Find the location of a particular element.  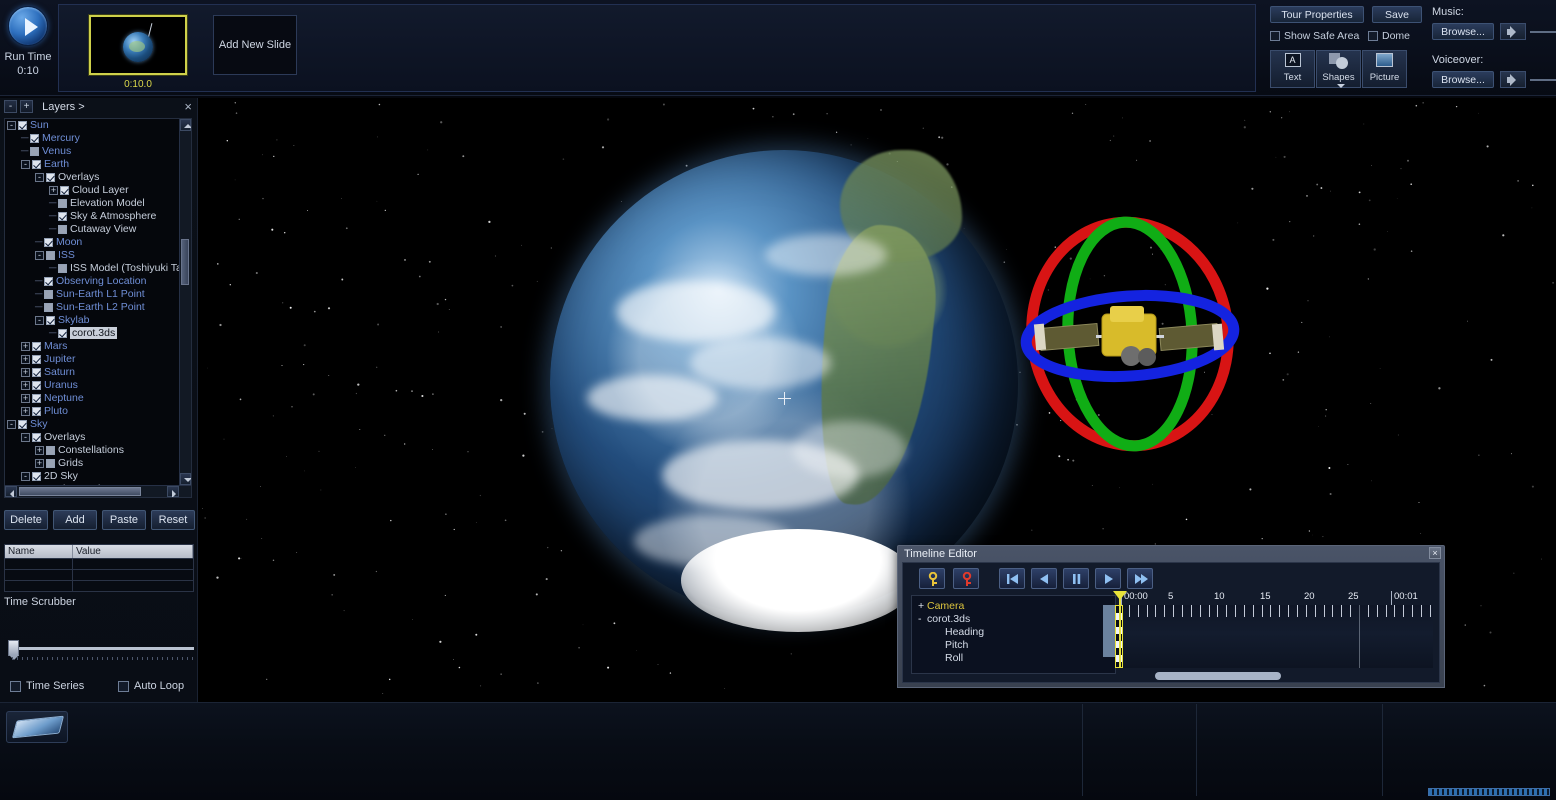

timeline-horizontal-scrollbar is located at coordinates (1276, 676).